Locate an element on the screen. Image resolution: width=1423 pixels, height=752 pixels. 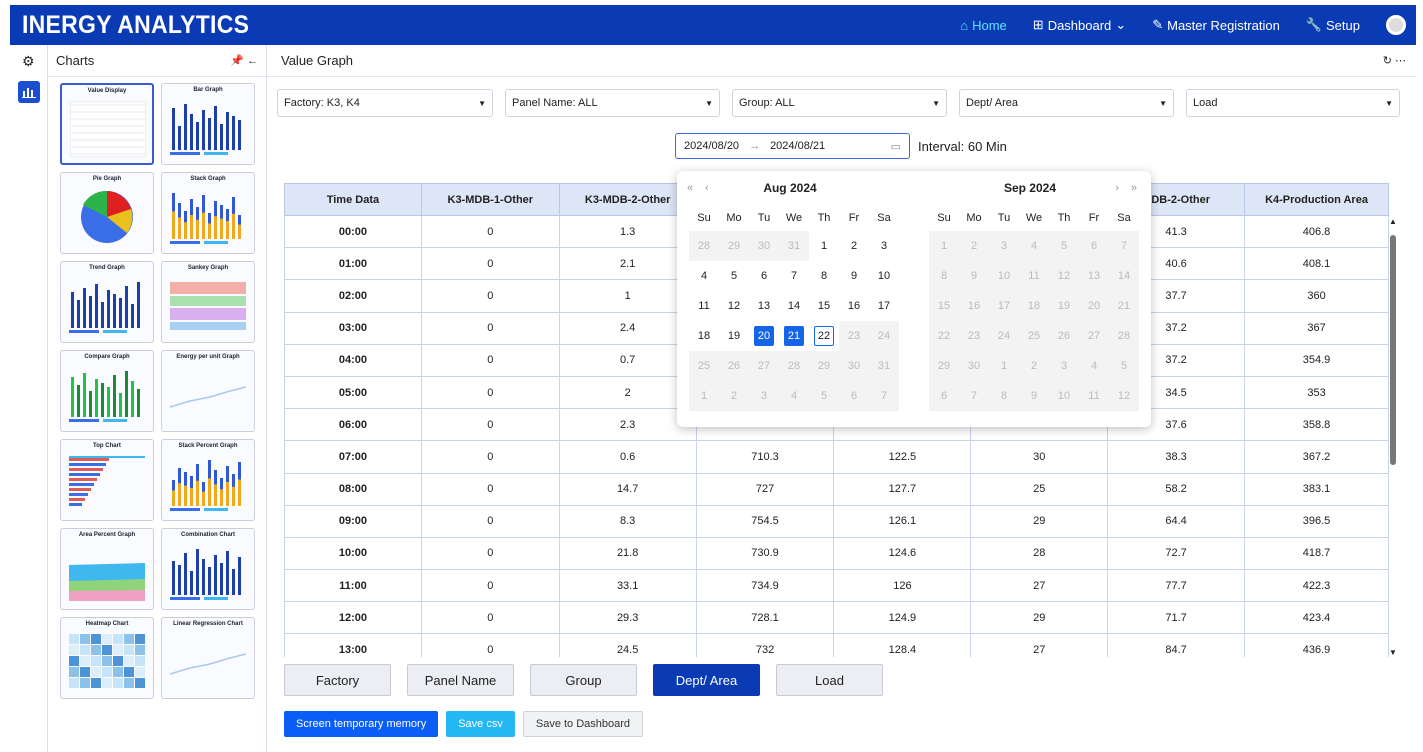
chart-thumbnail: Stack Graph is located at coordinates (208, 213).